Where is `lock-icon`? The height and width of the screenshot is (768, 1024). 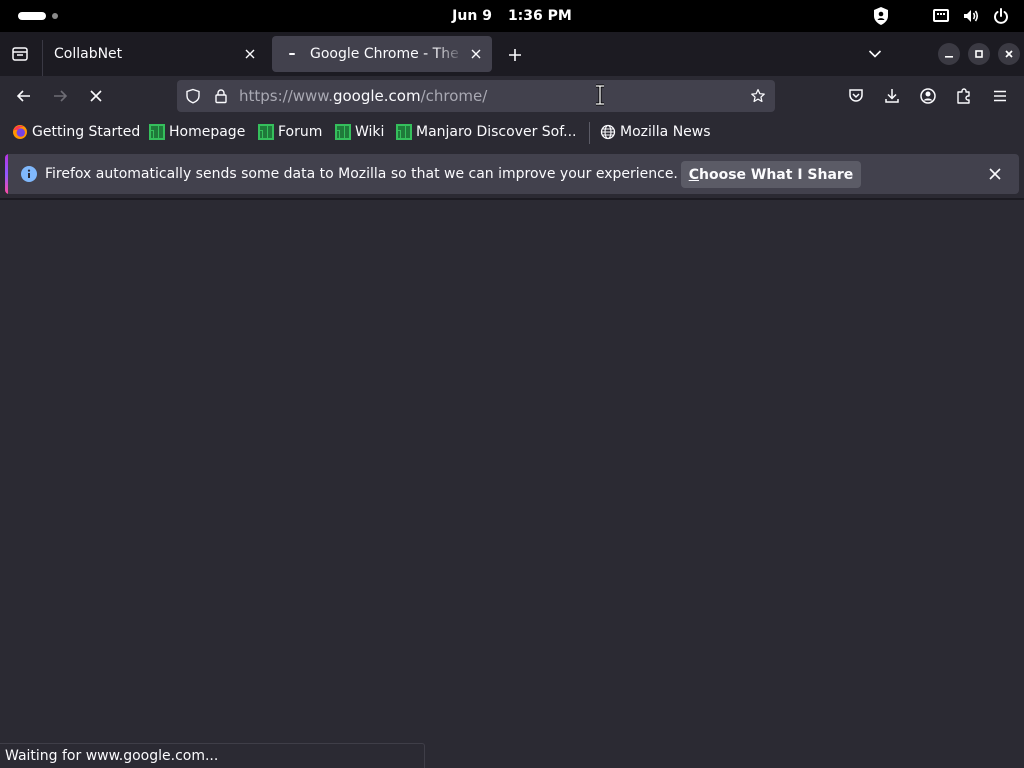 lock-icon is located at coordinates (221, 96).